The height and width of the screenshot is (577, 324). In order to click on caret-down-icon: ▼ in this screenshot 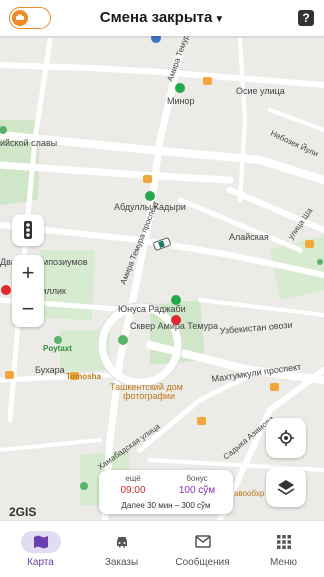, I will do `click(219, 19)`.